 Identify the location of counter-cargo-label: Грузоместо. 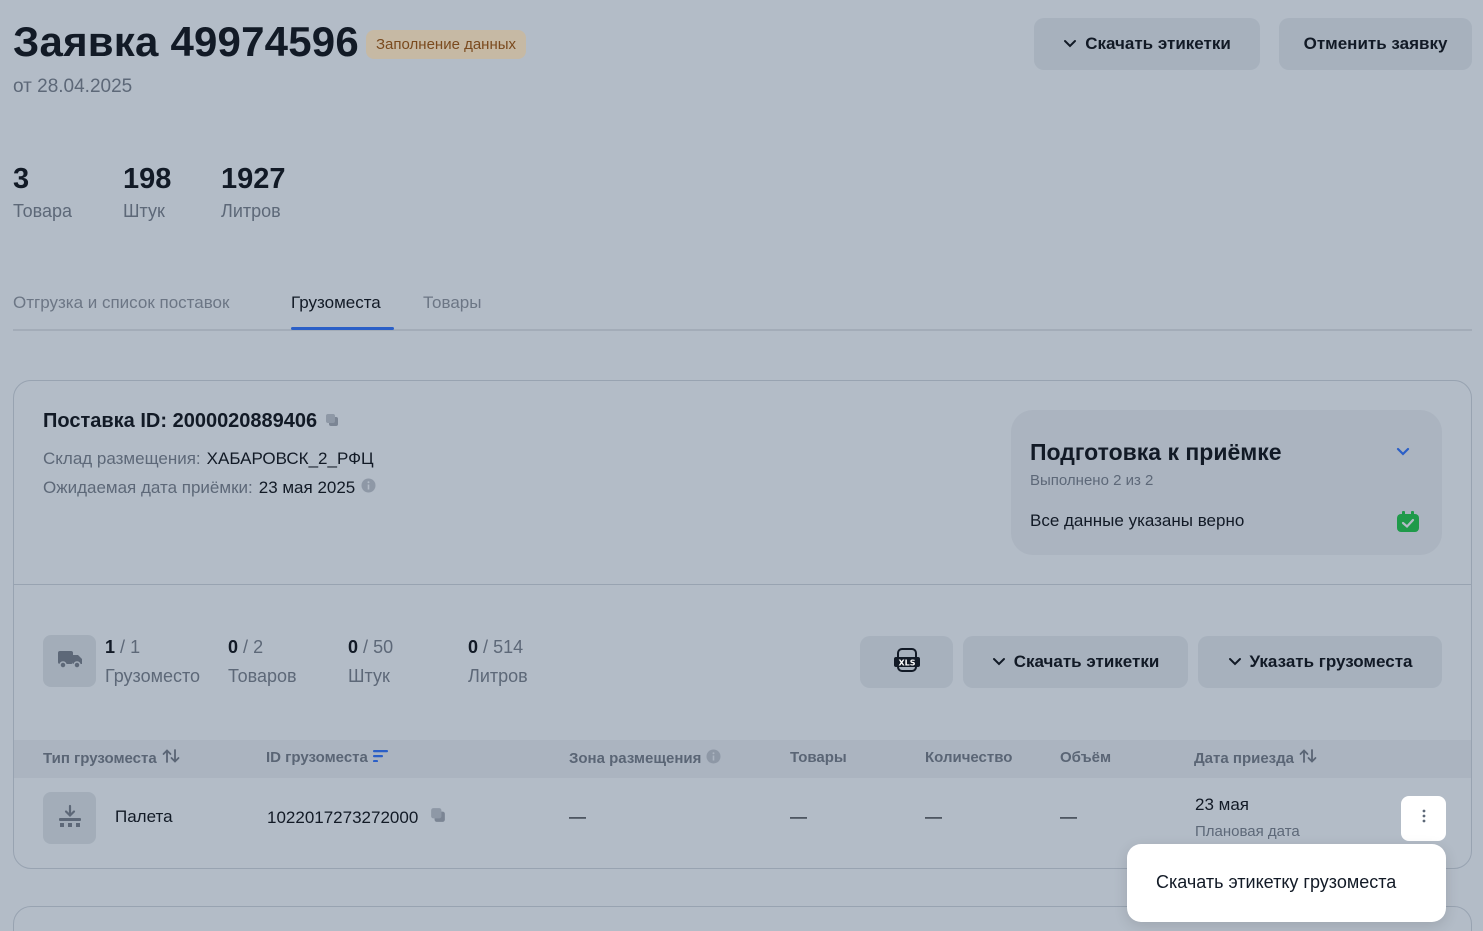
(153, 676).